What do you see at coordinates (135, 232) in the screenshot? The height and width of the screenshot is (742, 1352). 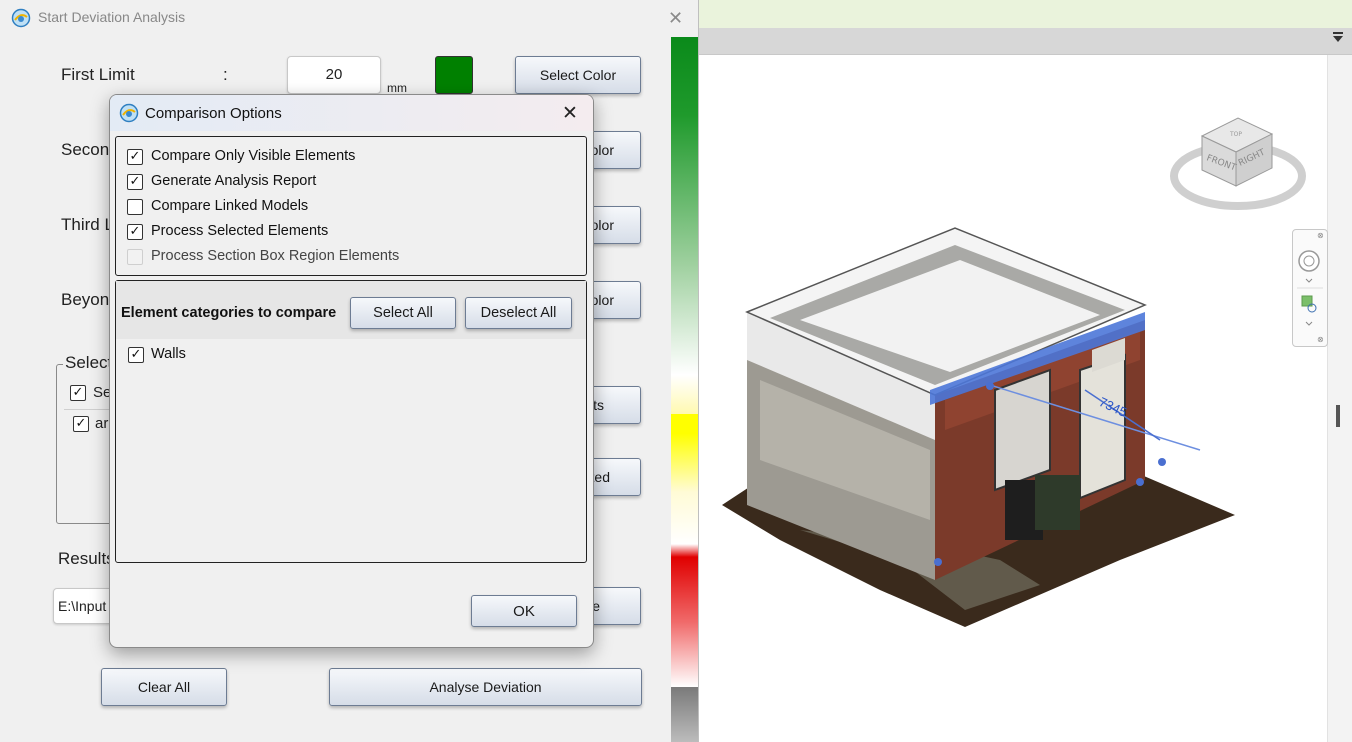 I see `process-selected-checkbox: ✓` at bounding box center [135, 232].